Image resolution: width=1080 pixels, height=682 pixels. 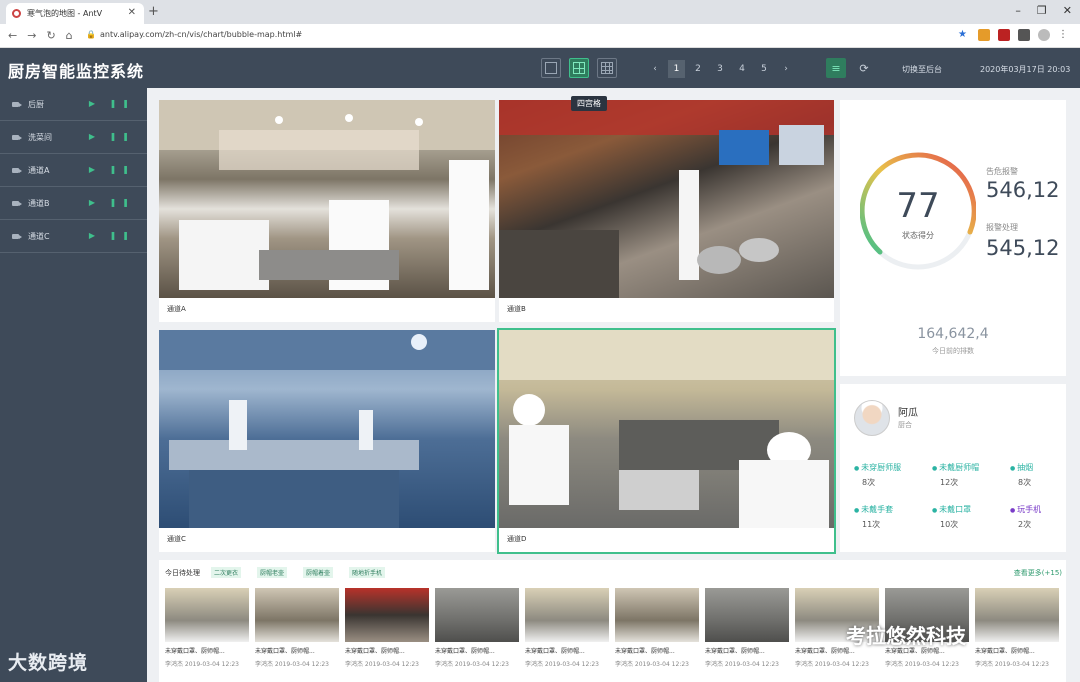 What do you see at coordinates (1021, 467) in the screenshot?
I see `violation-name: 抽烟` at bounding box center [1021, 467].